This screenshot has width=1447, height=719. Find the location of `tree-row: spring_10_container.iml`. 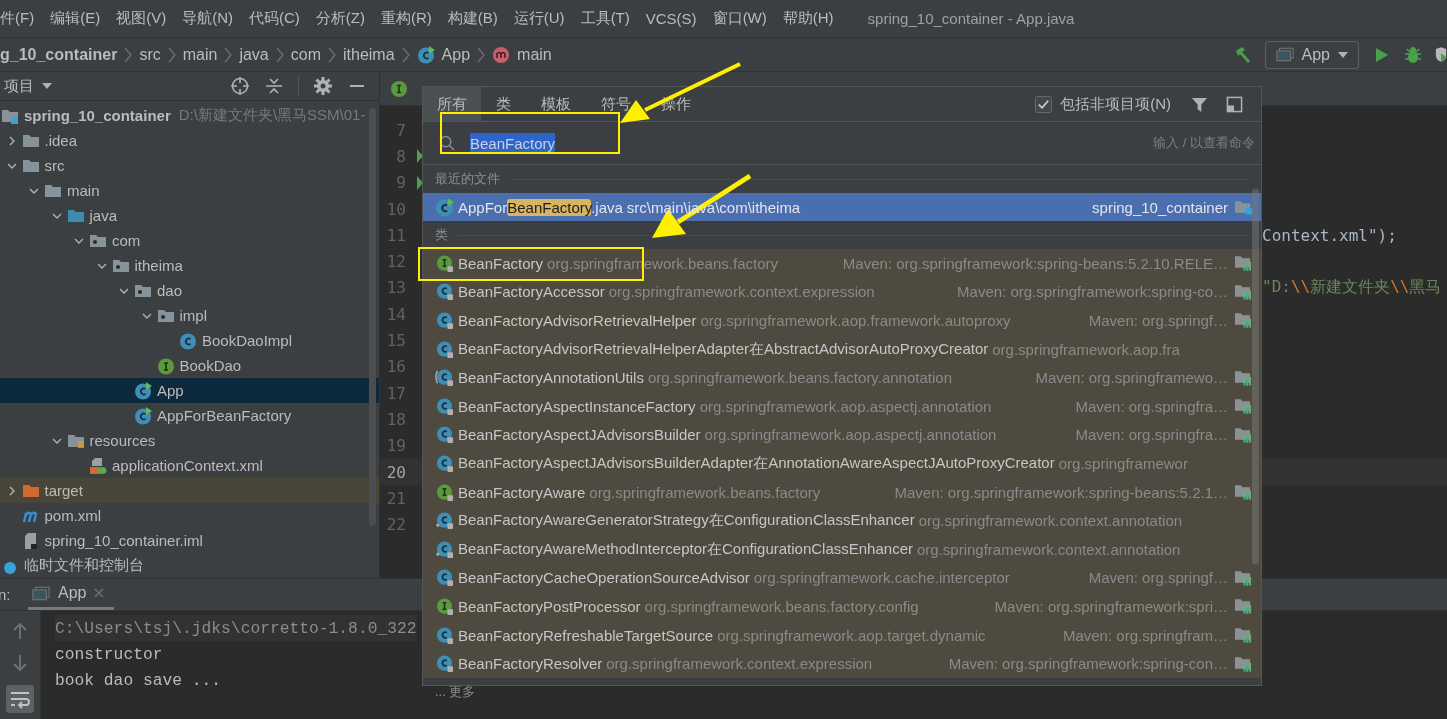

tree-row: spring_10_container.iml is located at coordinates (189, 540).